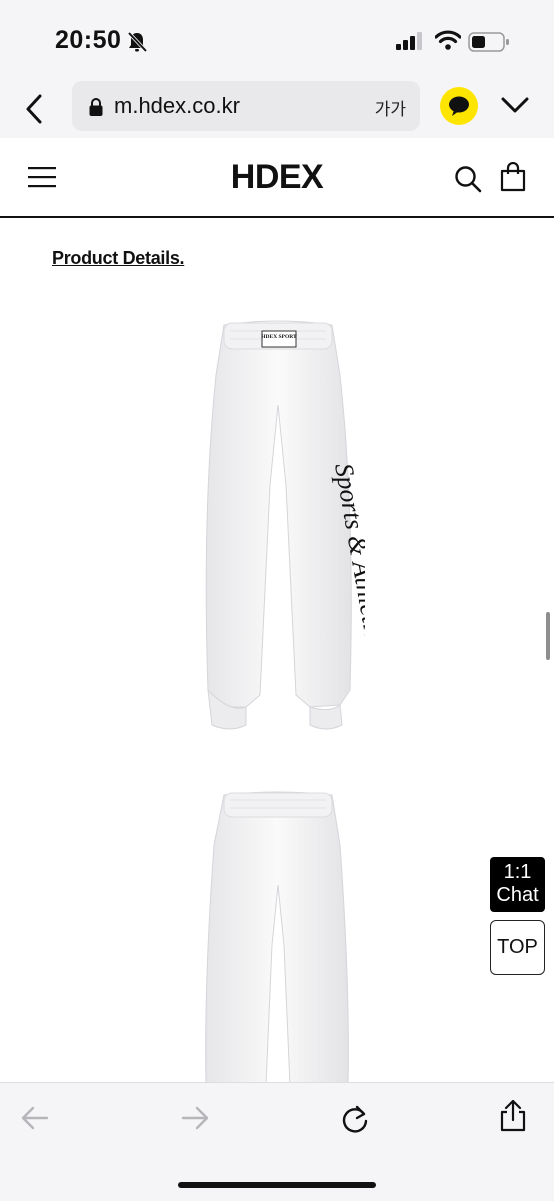 Image resolution: width=554 pixels, height=1201 pixels. What do you see at coordinates (515, 107) in the screenshot?
I see `chevron-down-icon` at bounding box center [515, 107].